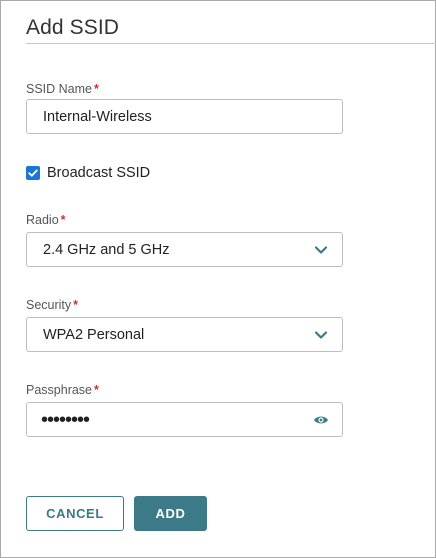 This screenshot has height=558, width=436. What do you see at coordinates (94, 335) in the screenshot?
I see `security-value: WPA2 Personal` at bounding box center [94, 335].